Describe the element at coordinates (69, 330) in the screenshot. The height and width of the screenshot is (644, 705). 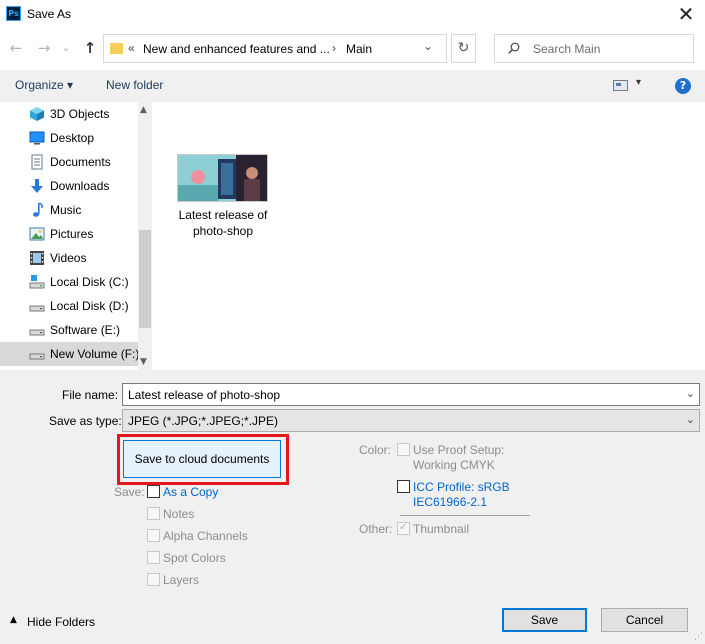
I see `sidebar-item-software-e: Software (E:)` at that location.